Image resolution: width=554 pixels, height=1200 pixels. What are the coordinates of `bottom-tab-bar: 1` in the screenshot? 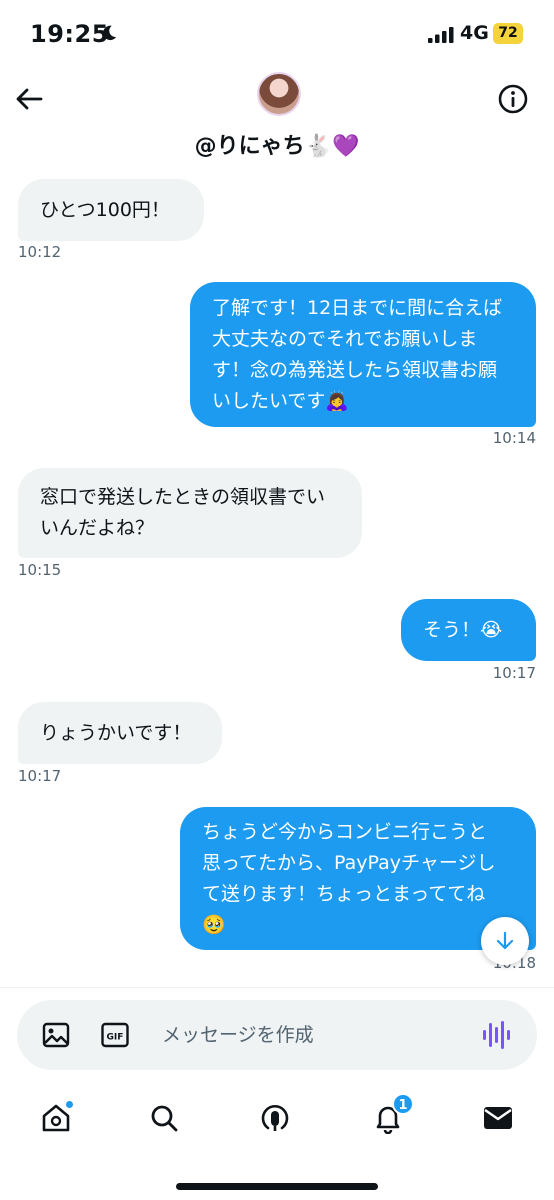 It's located at (277, 1120).